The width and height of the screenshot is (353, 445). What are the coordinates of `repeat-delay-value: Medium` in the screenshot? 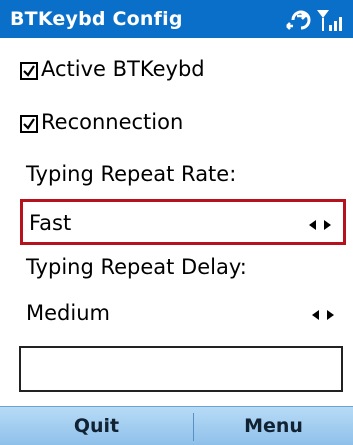 It's located at (68, 313).